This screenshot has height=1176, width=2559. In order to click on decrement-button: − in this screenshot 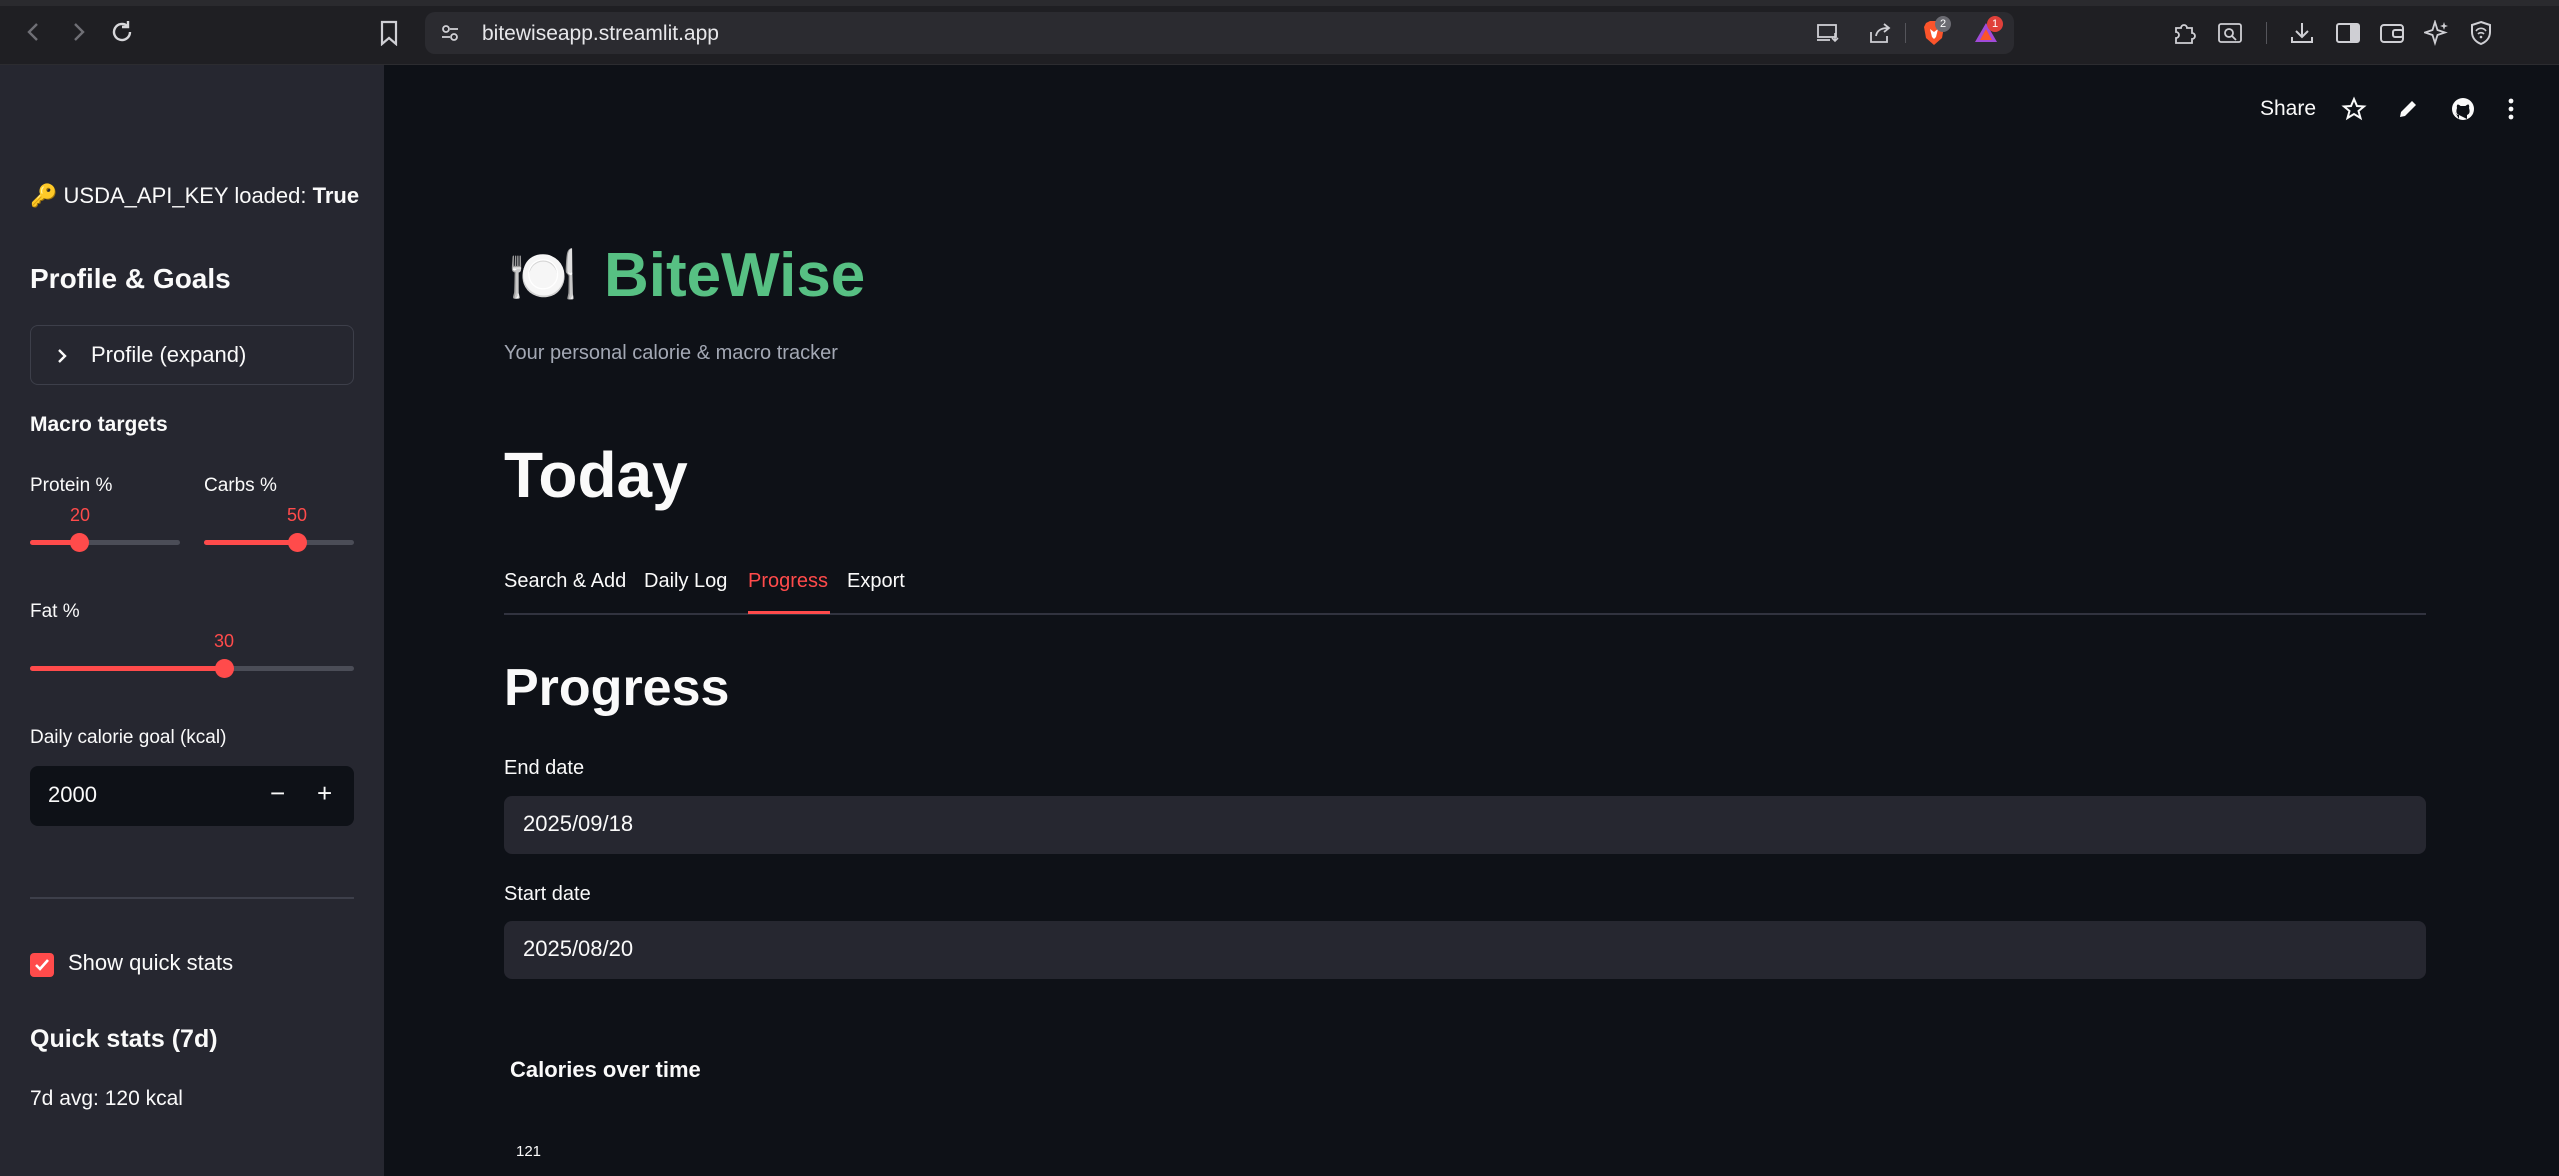, I will do `click(277, 793)`.